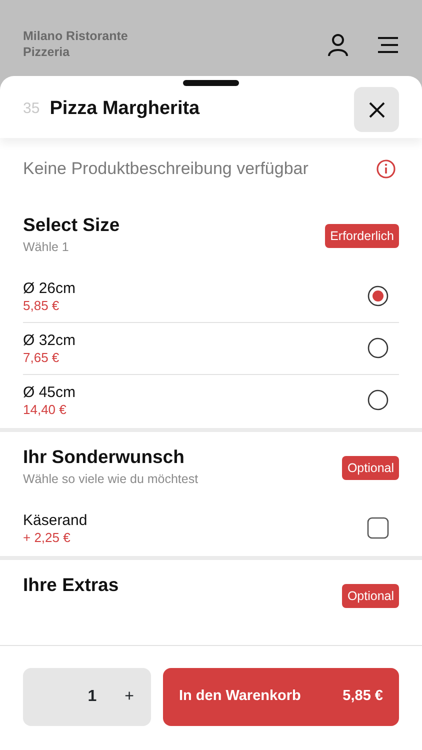 The width and height of the screenshot is (422, 750). I want to click on add-to-cart-button: In den Warenkorb 5,85 €, so click(281, 697).